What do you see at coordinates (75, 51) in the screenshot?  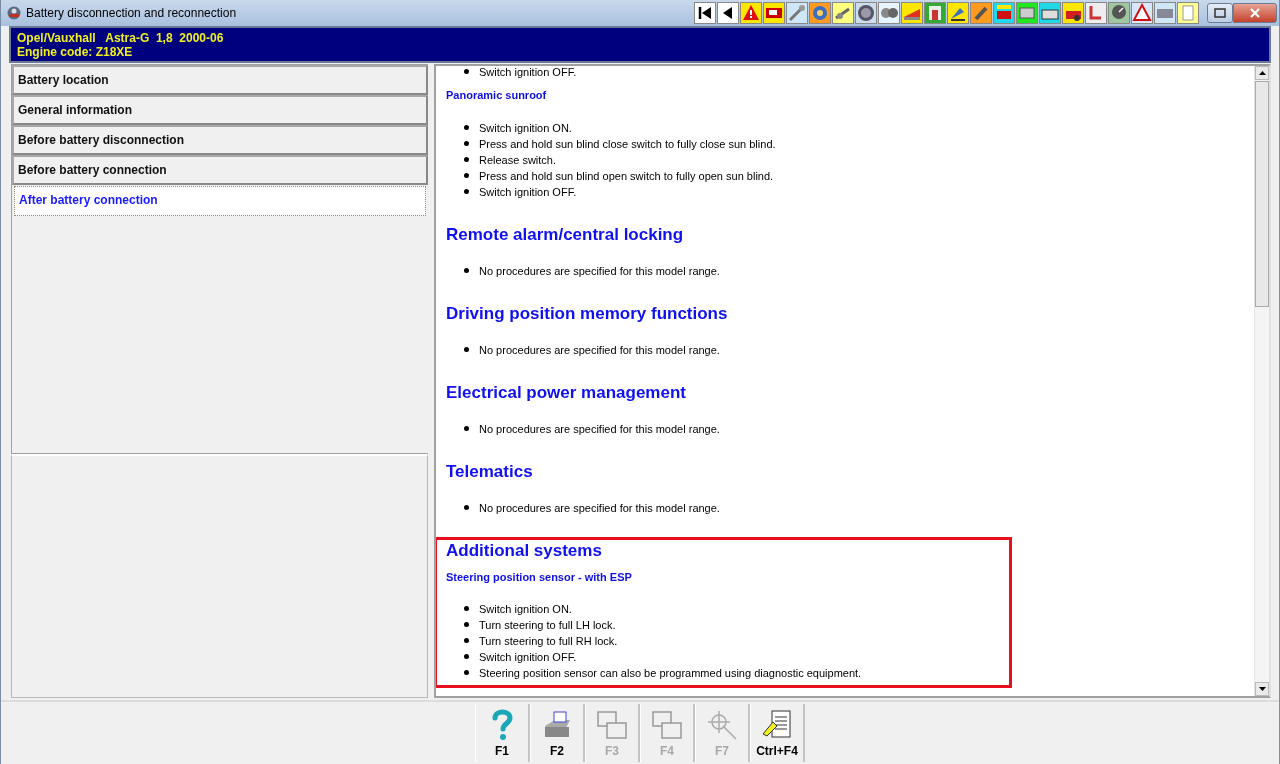 I see `engine-code: Engine code: Z18XE` at bounding box center [75, 51].